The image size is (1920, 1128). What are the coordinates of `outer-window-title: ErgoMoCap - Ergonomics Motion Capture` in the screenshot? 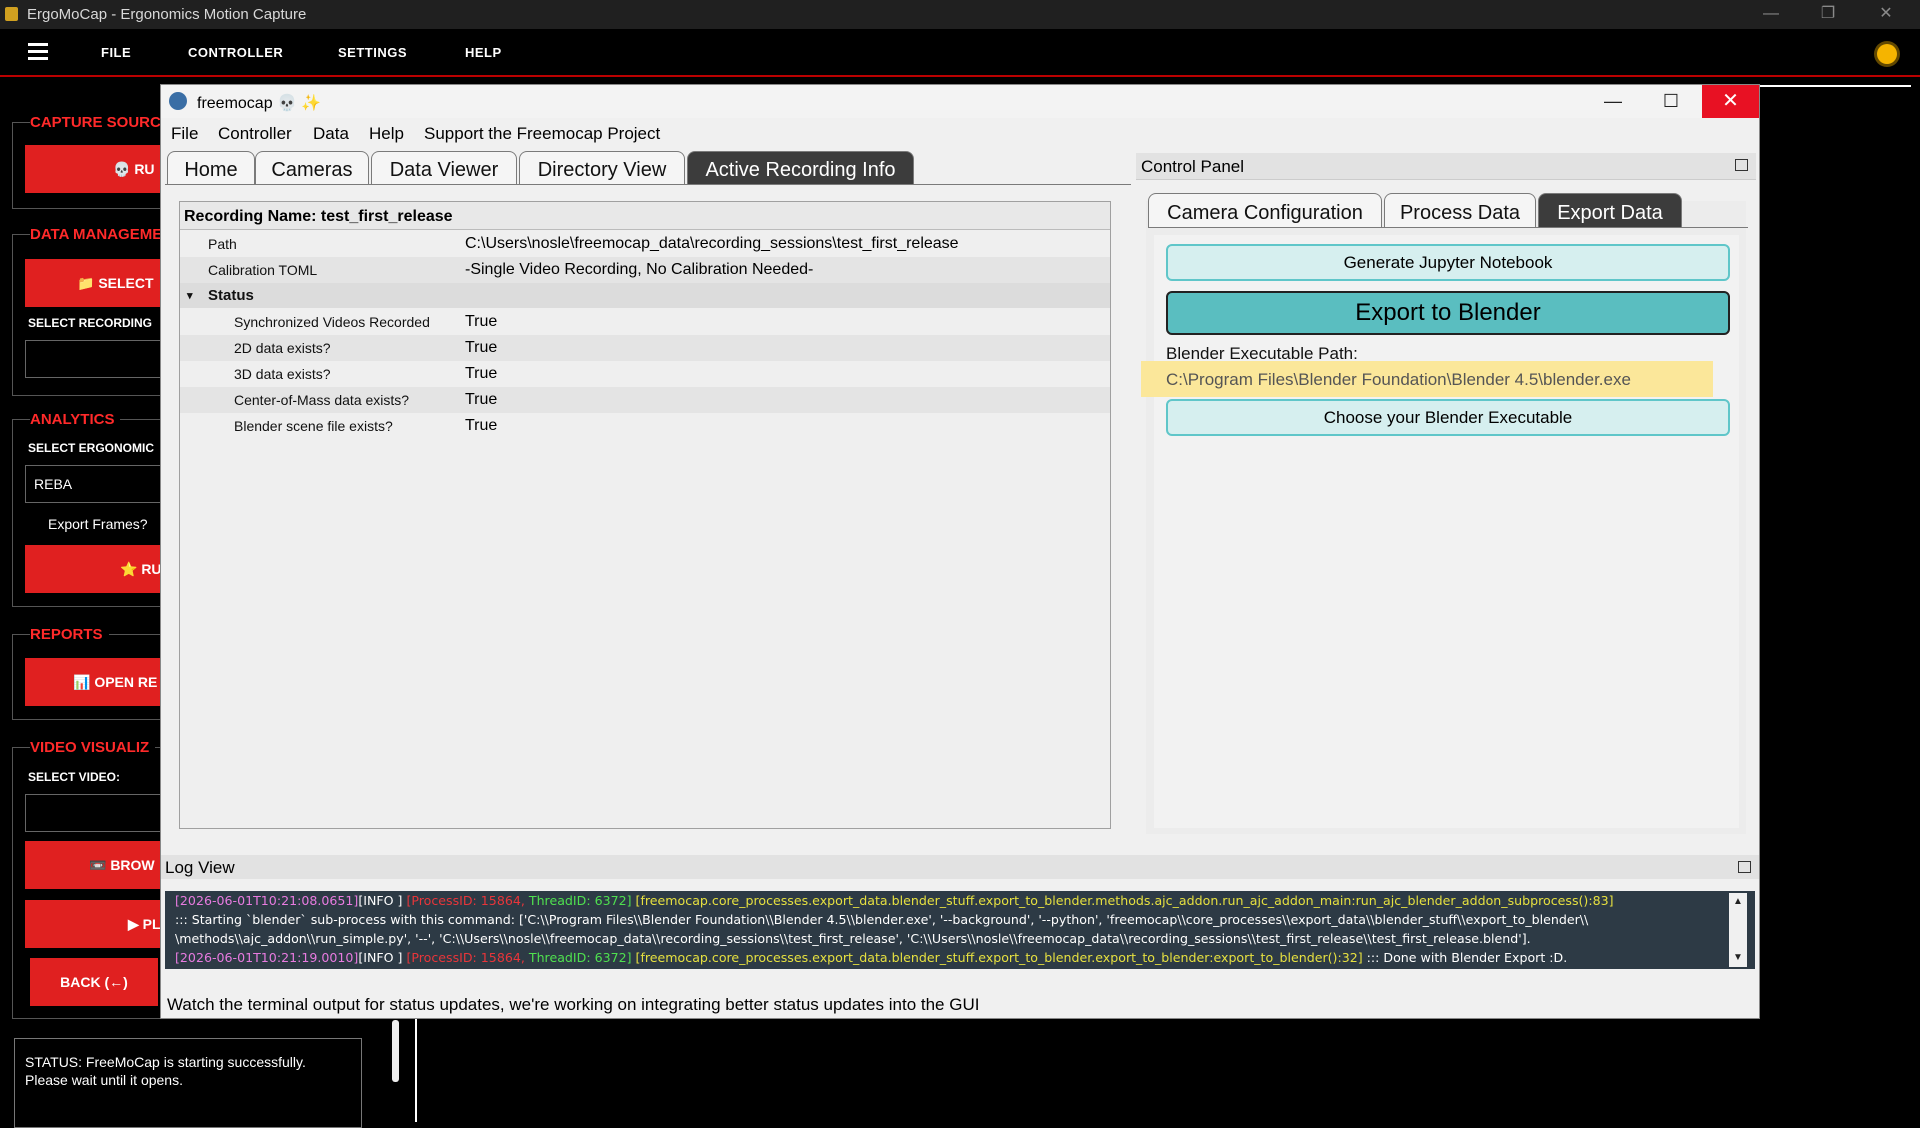 It's located at (167, 14).